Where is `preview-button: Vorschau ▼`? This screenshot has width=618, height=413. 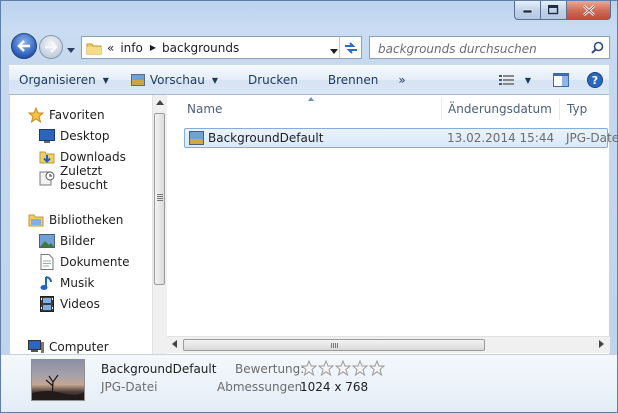
preview-button: Vorschau ▼ is located at coordinates (174, 80).